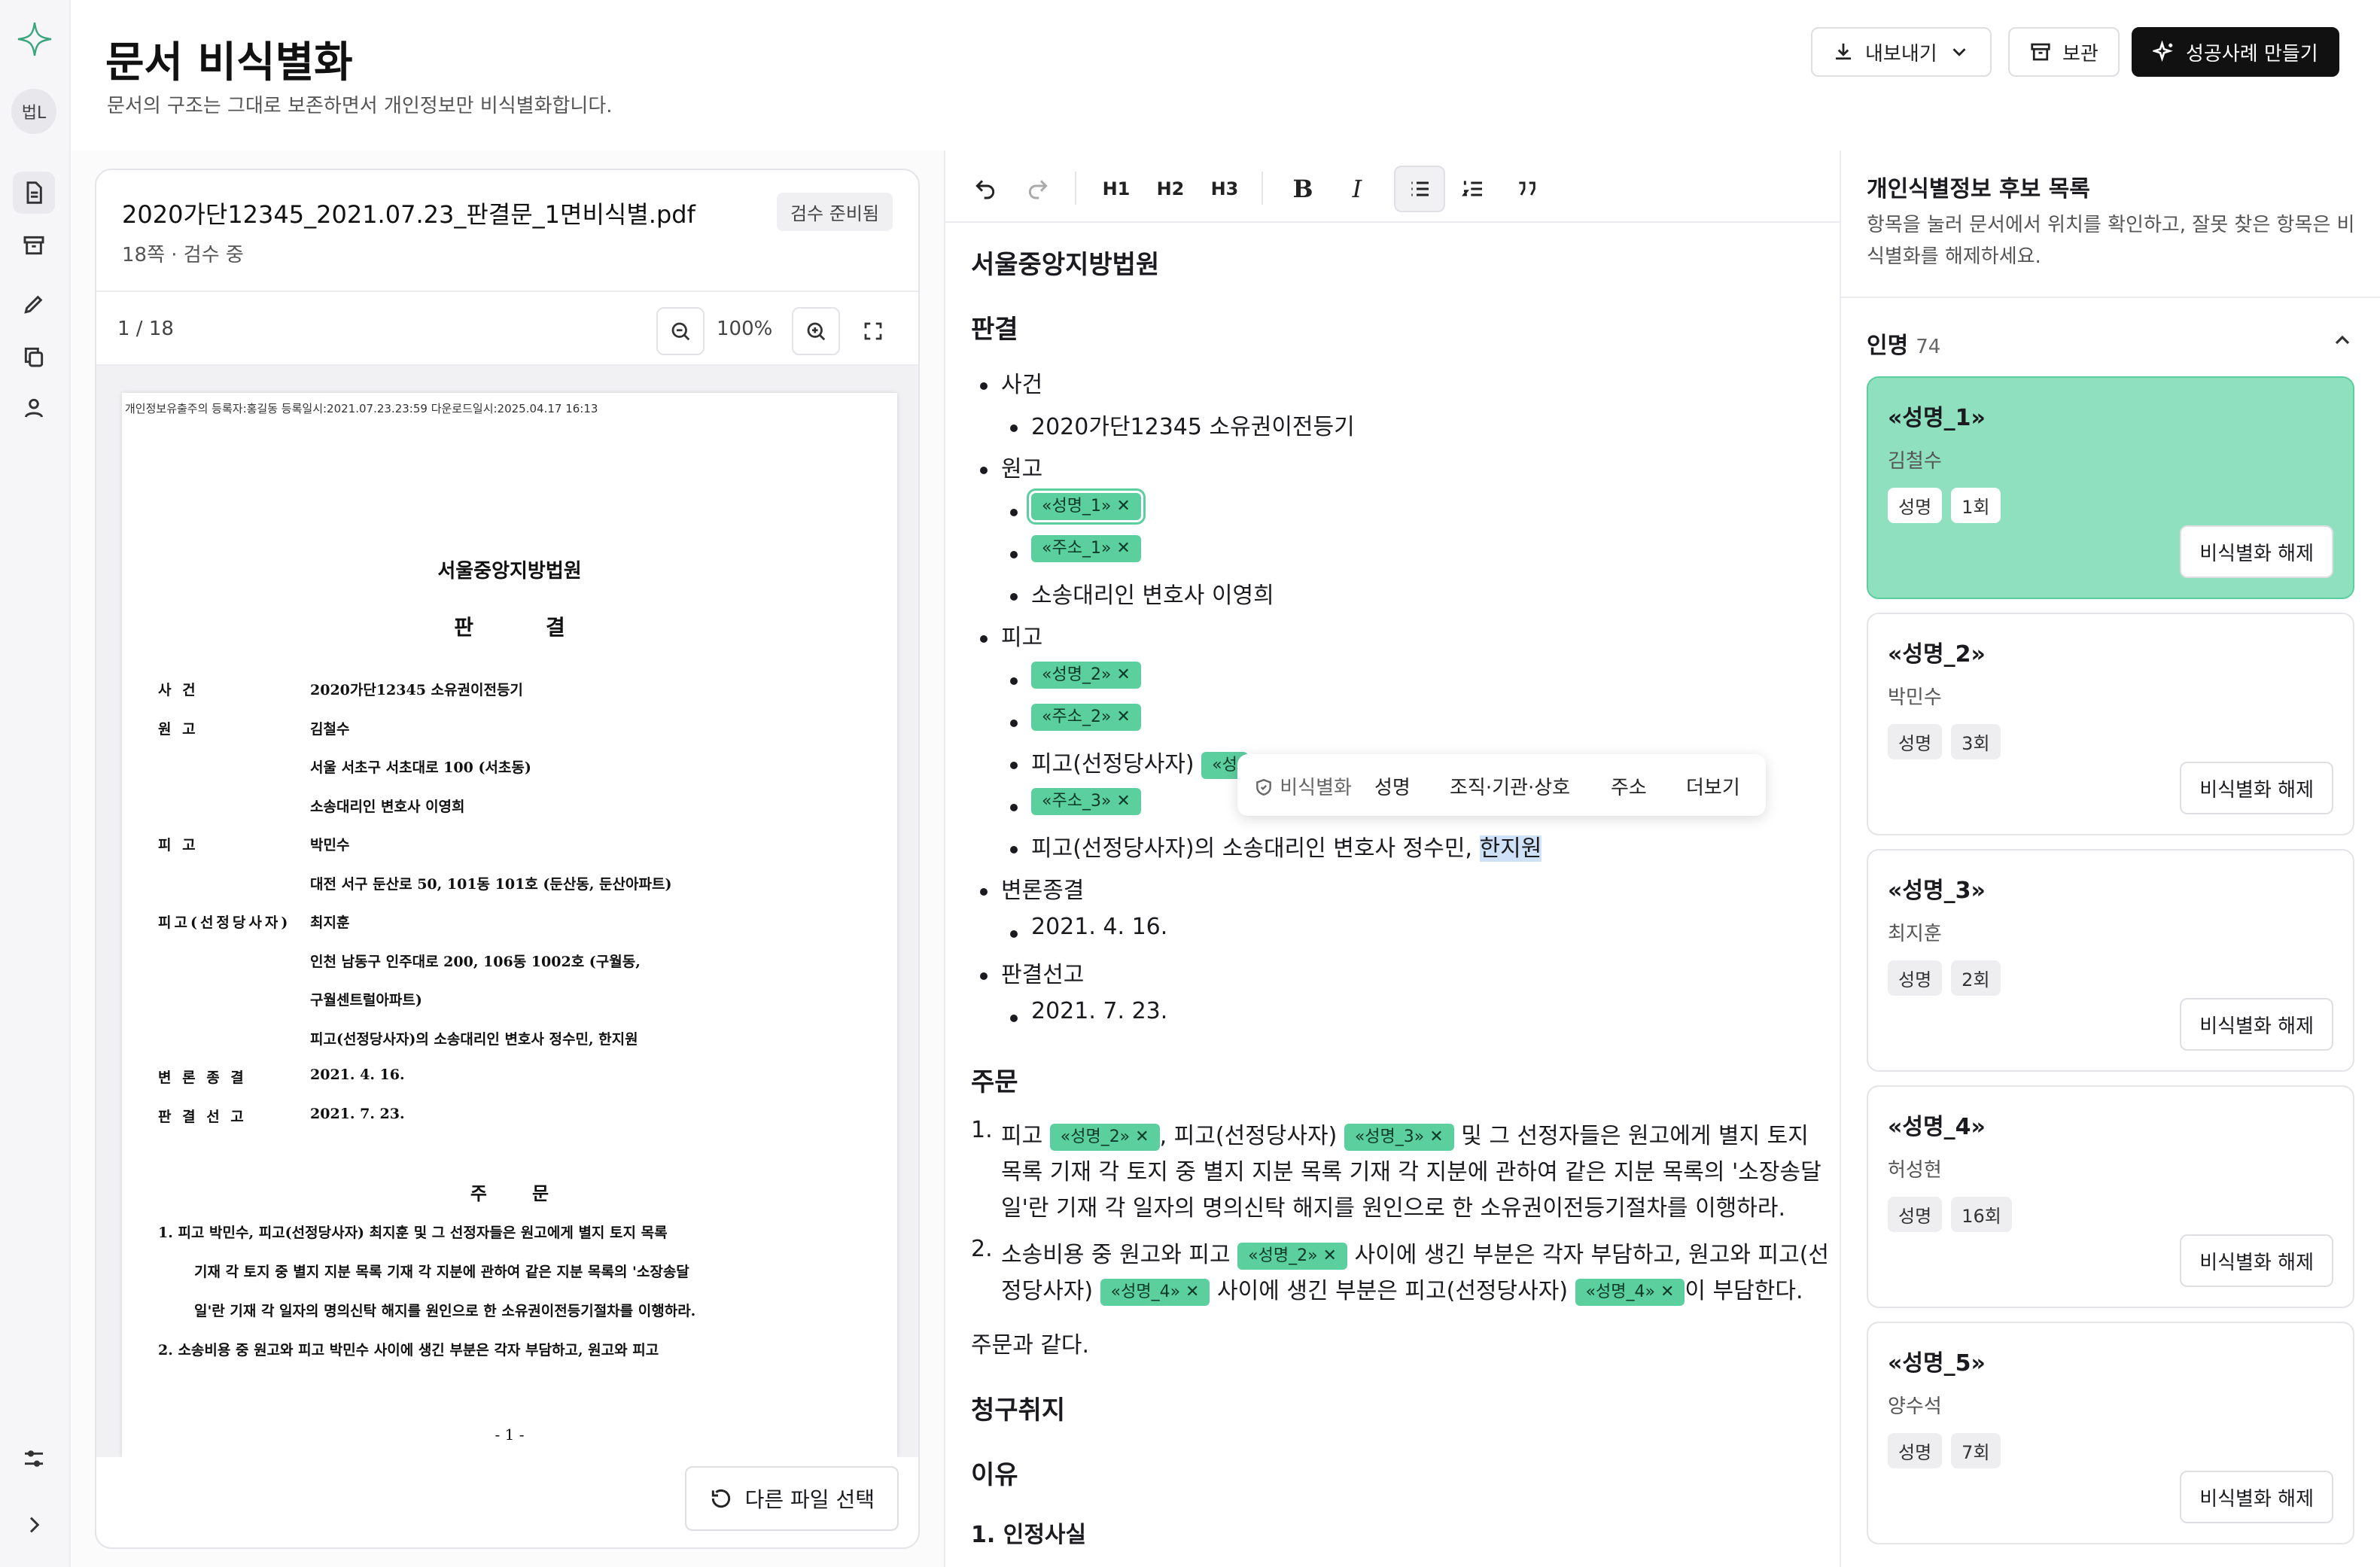 The height and width of the screenshot is (1567, 2380). I want to click on pdf-row-label: 피 고, so click(178, 845).